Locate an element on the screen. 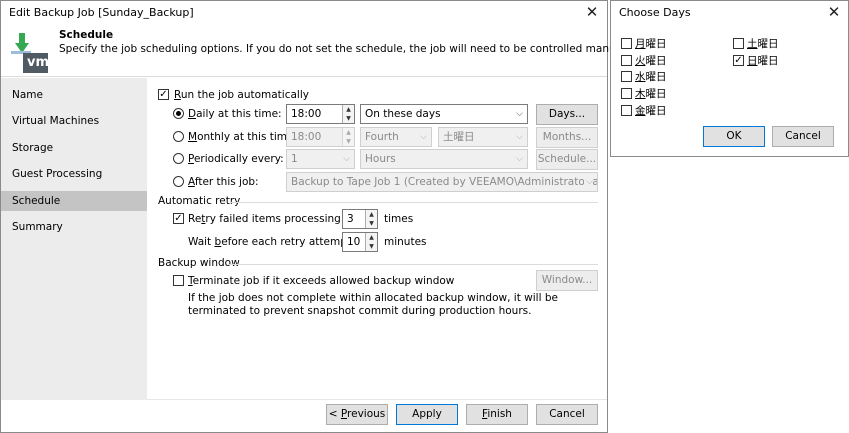 This screenshot has width=849, height=433. monthly-day-select: 土曜日 ⌵ is located at coordinates (483, 137).